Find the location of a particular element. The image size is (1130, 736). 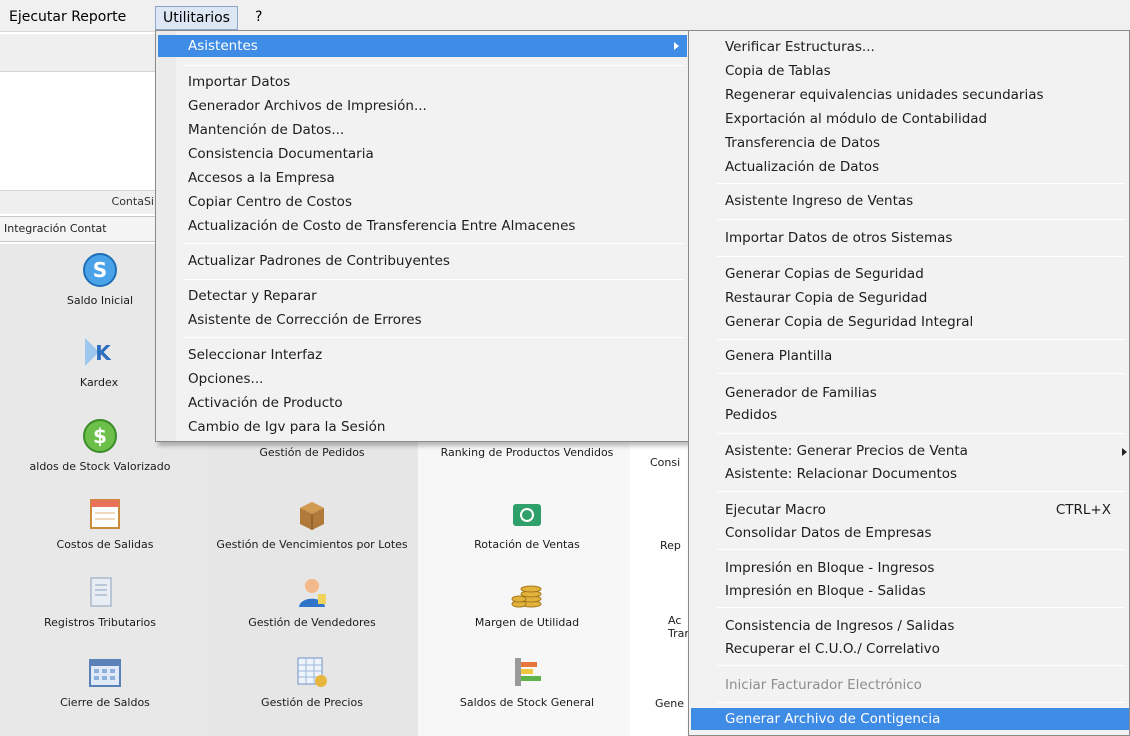

tile-label: Saldos de Stock General is located at coordinates (527, 702).